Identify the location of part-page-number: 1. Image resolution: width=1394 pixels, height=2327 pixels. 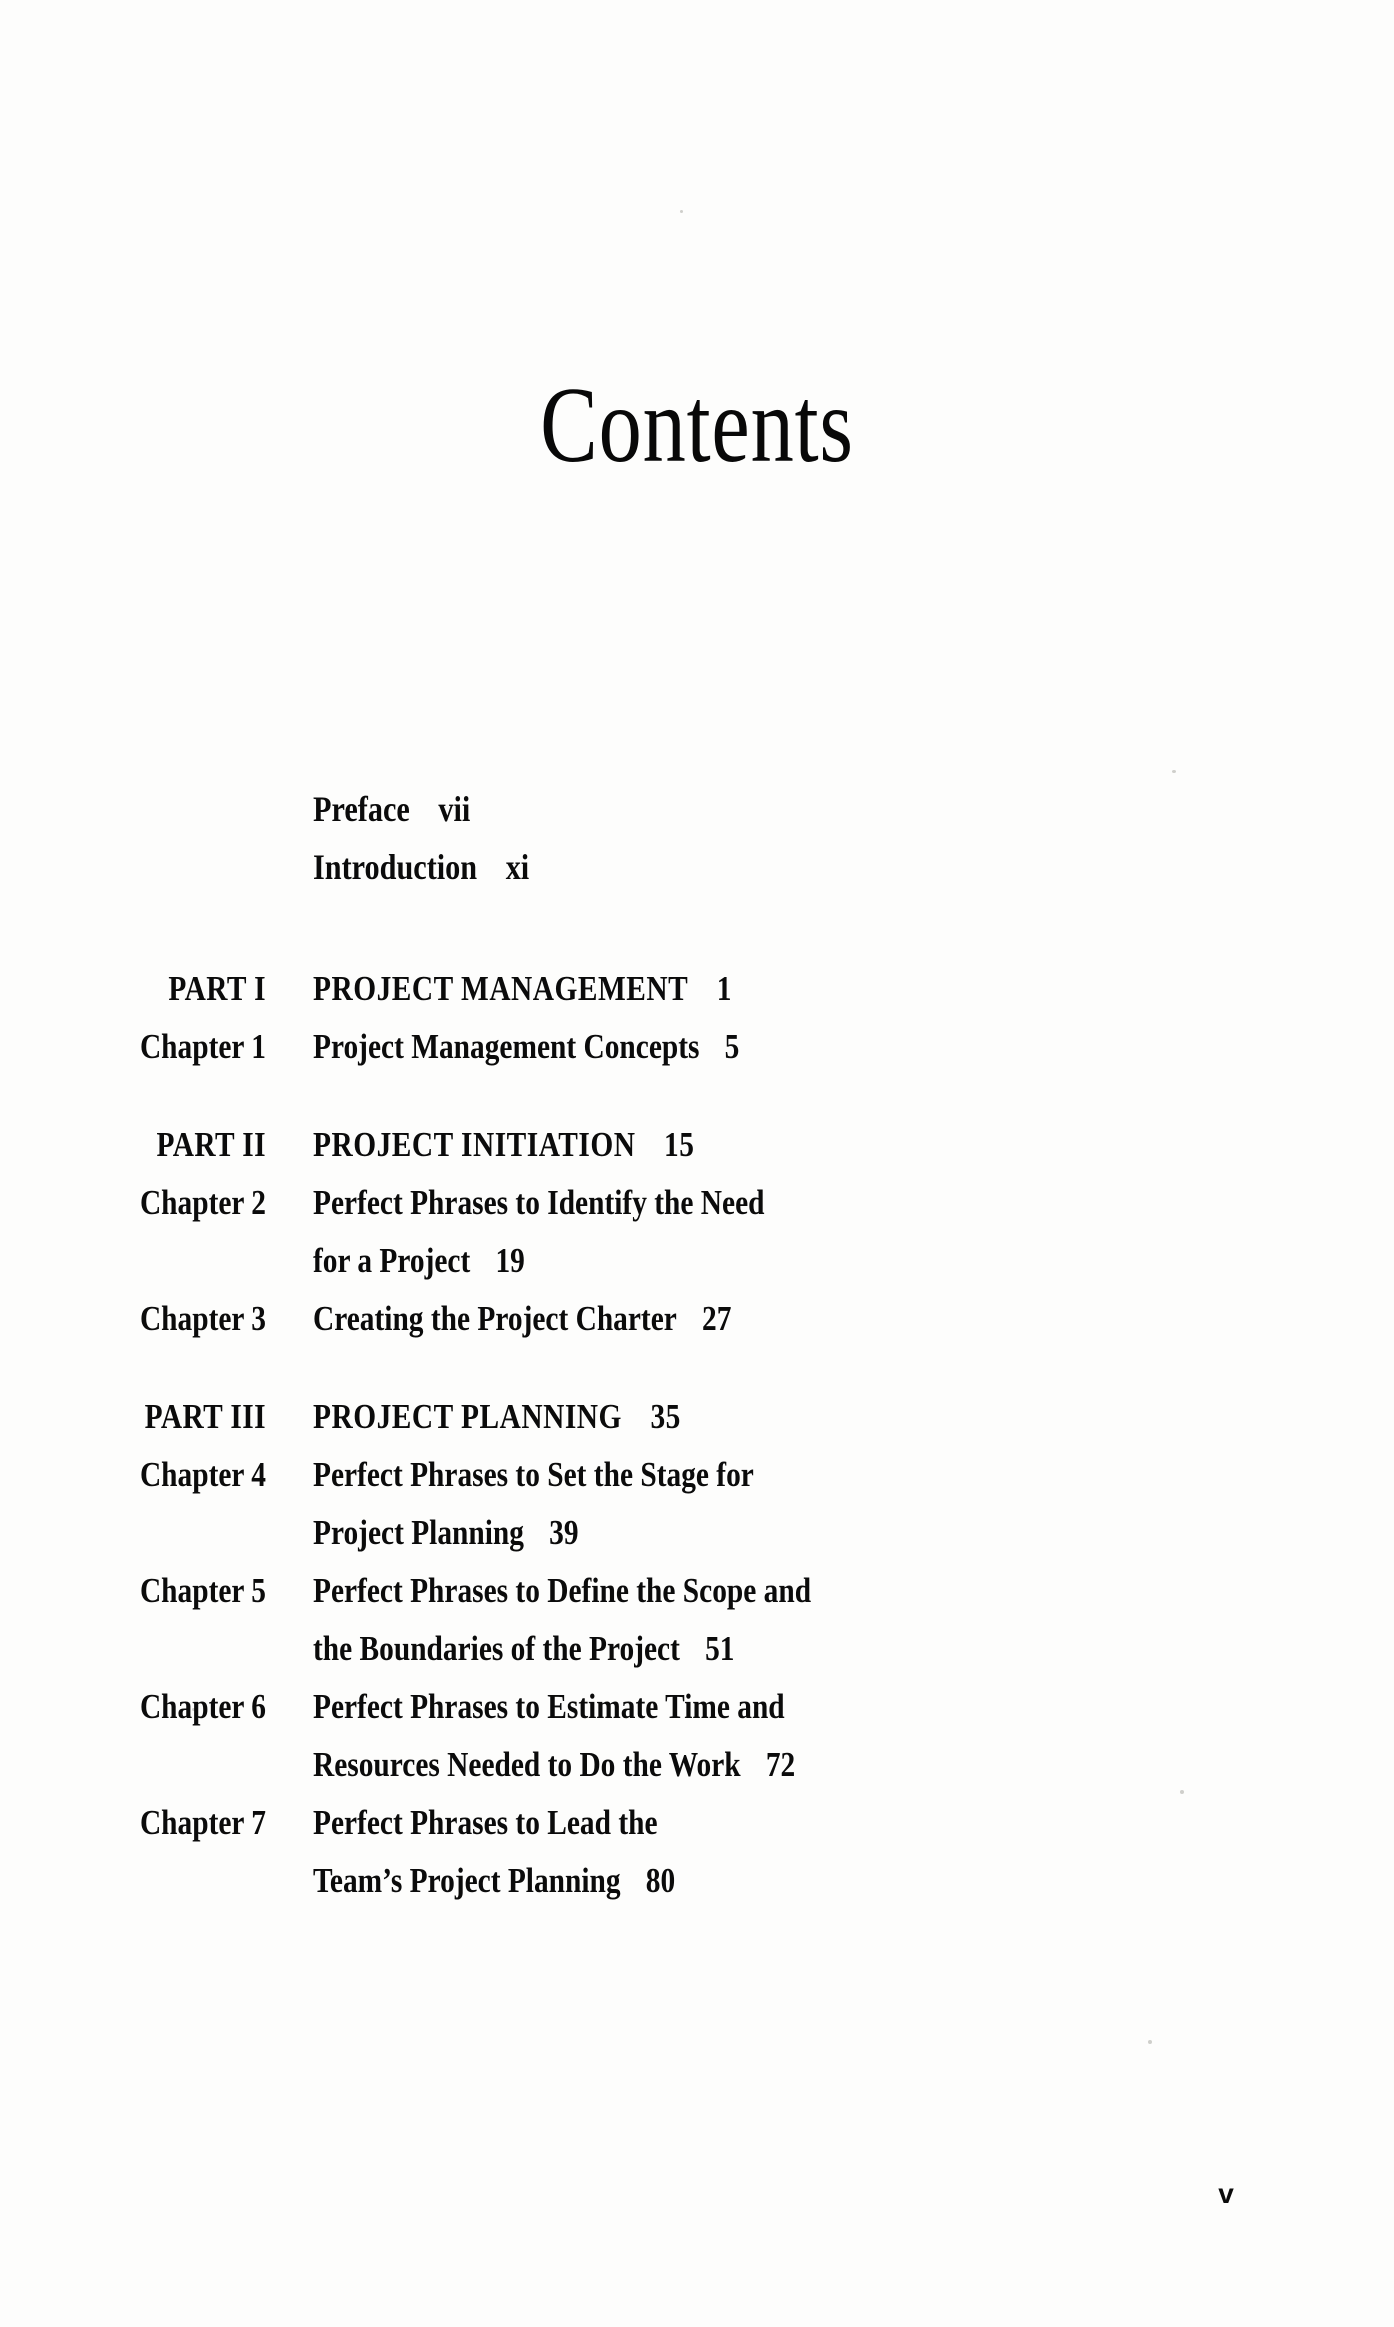
(724, 988).